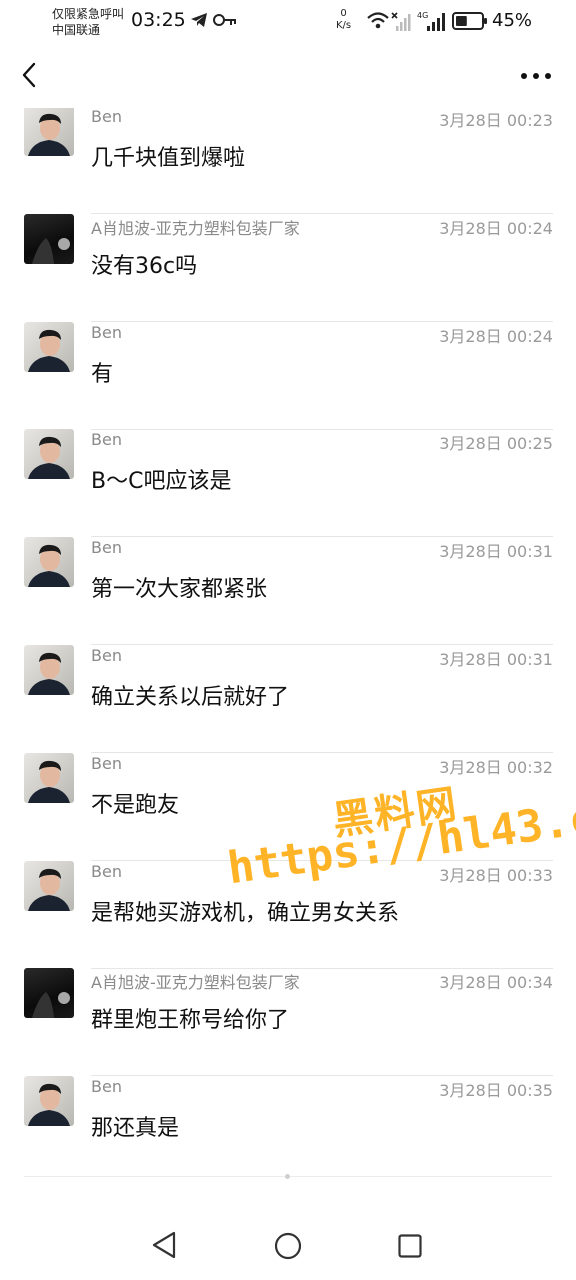 Image resolution: width=576 pixels, height=1280 pixels. I want to click on message-item: Ben 3月28日 00:25 B～C吧应该是, so click(288, 483).